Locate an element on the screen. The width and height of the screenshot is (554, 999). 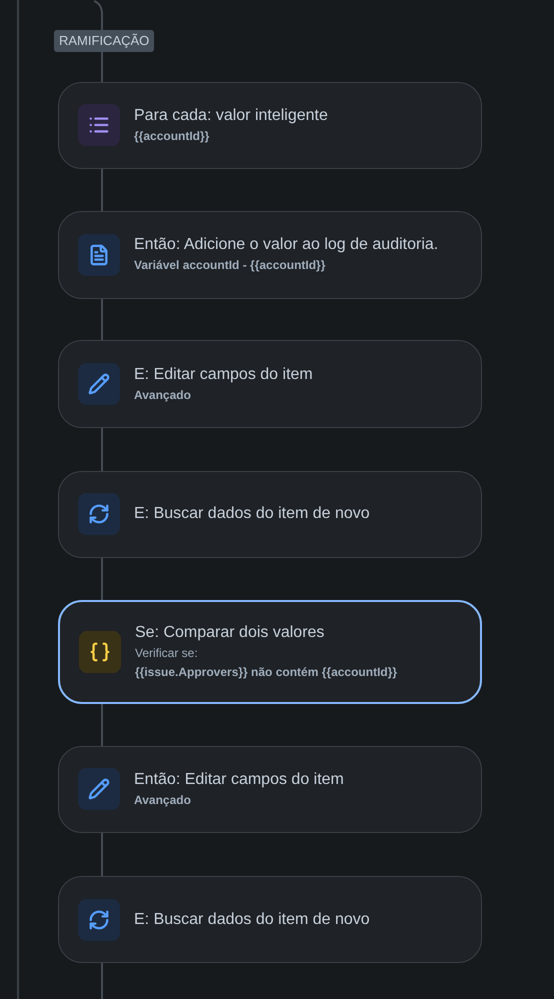
list-icon is located at coordinates (99, 125).